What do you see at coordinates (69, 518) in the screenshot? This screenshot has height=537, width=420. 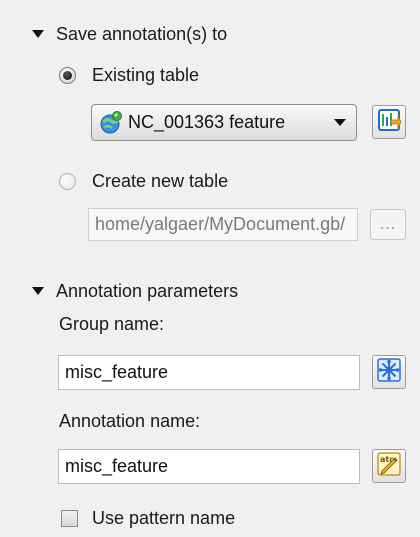 I see `use-pattern-name-checkbox` at bounding box center [69, 518].